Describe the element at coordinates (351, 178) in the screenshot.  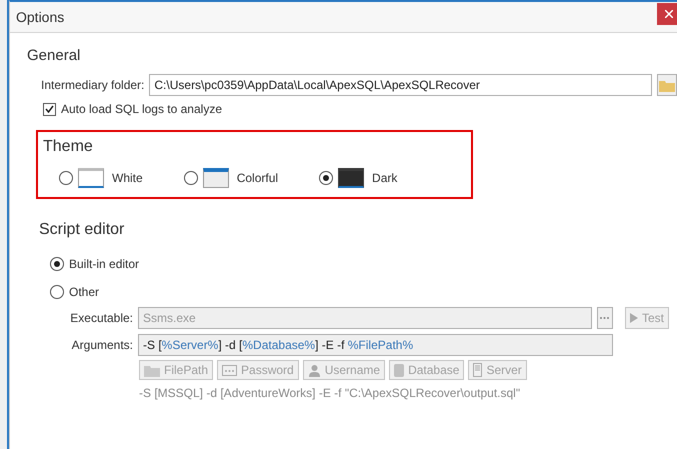
I see `dark-theme-preview` at that location.